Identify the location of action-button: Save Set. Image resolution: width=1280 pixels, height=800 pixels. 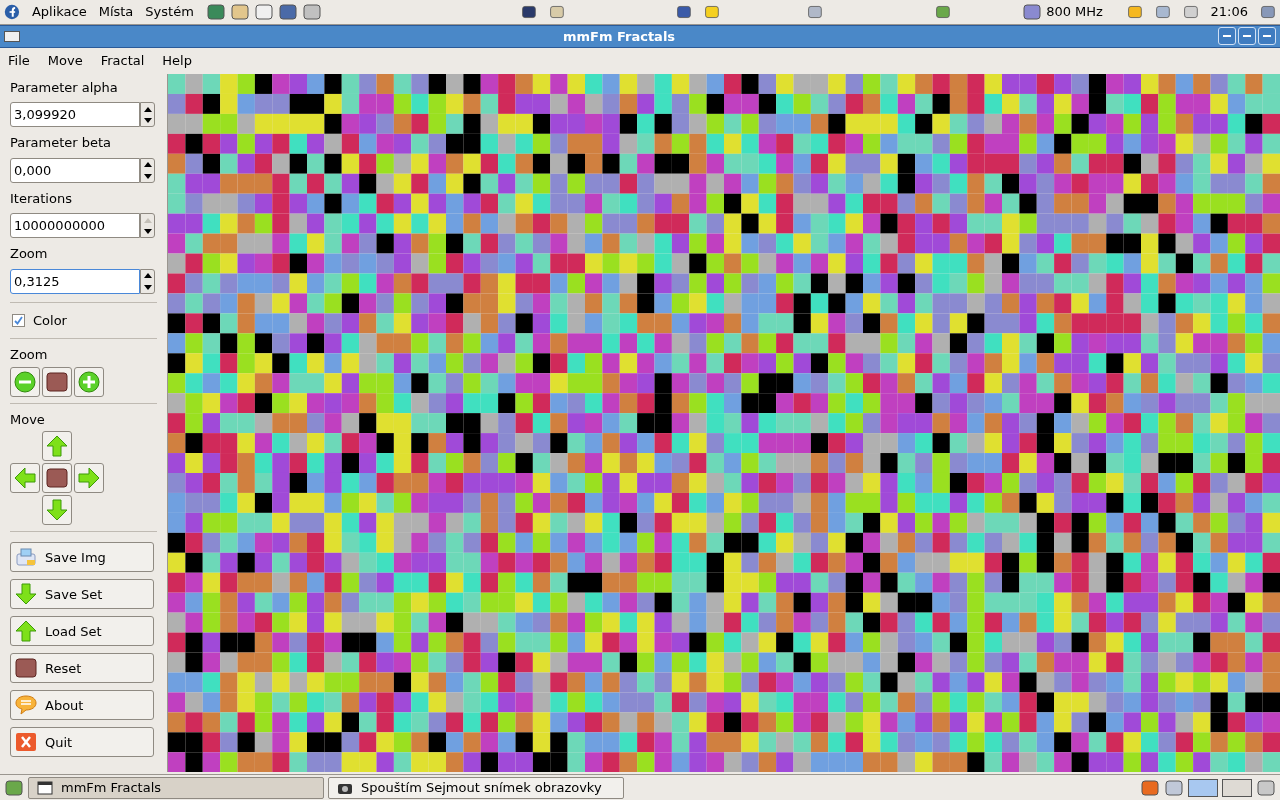
(82, 594).